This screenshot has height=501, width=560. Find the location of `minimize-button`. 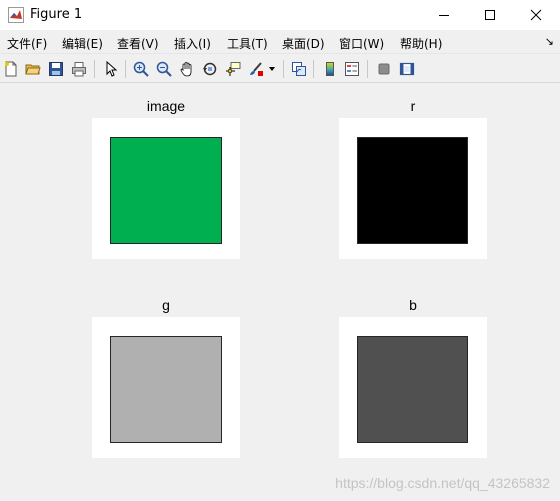

minimize-button is located at coordinates (444, 15).